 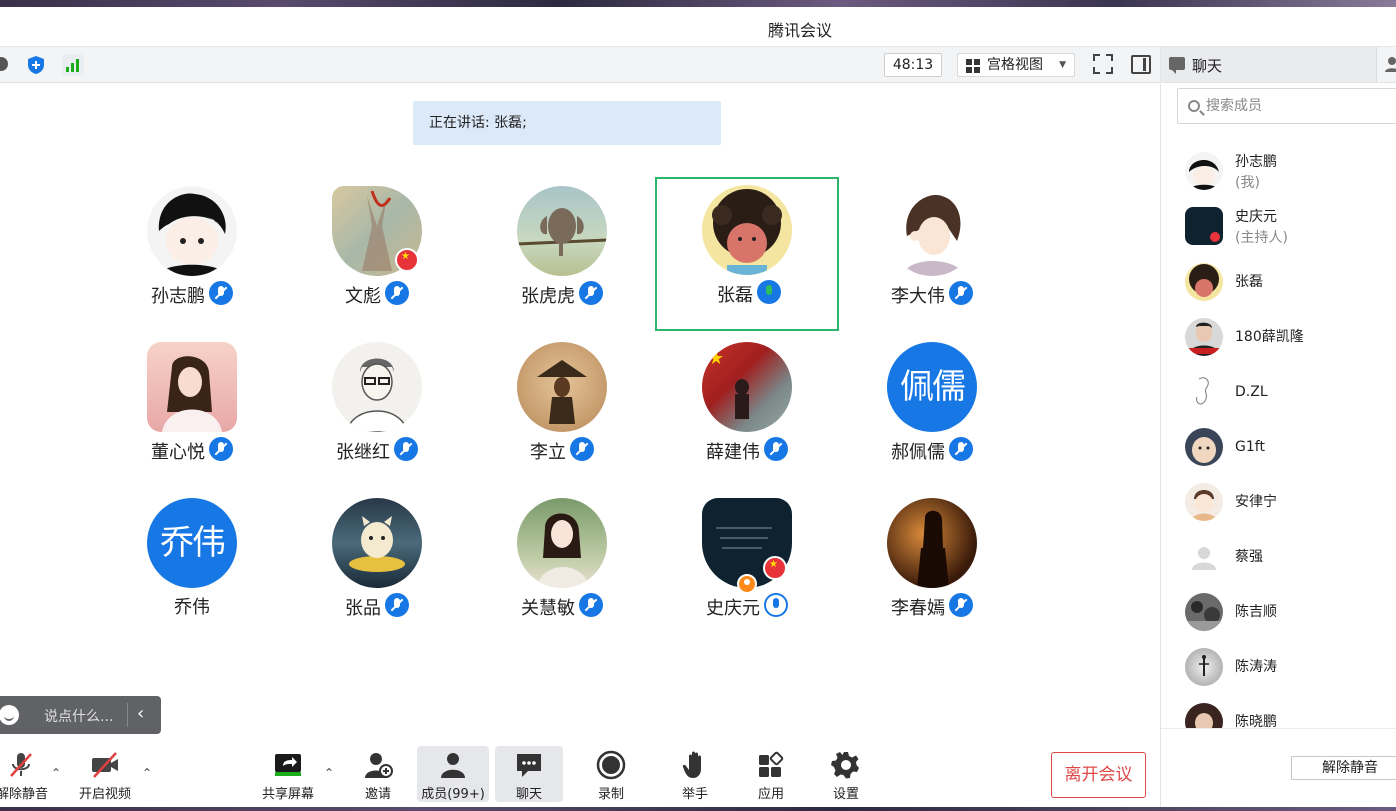 What do you see at coordinates (580, 65) in the screenshot?
I see `meeting-toolbar: 48:13 宫格视图 ▼` at bounding box center [580, 65].